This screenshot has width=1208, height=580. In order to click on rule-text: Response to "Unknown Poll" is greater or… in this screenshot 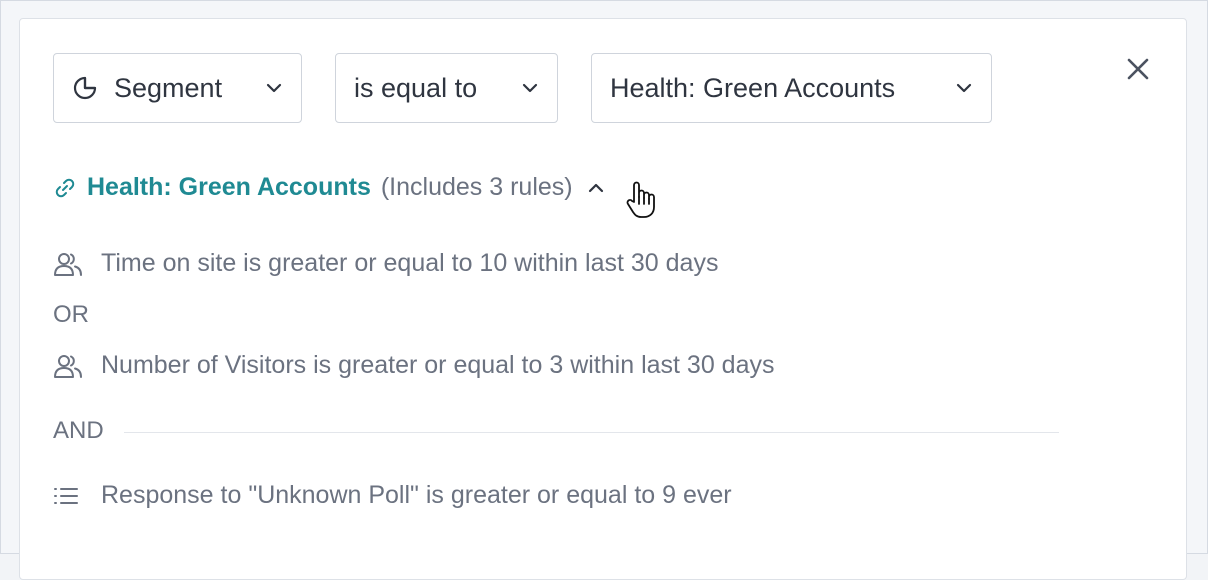, I will do `click(416, 495)`.